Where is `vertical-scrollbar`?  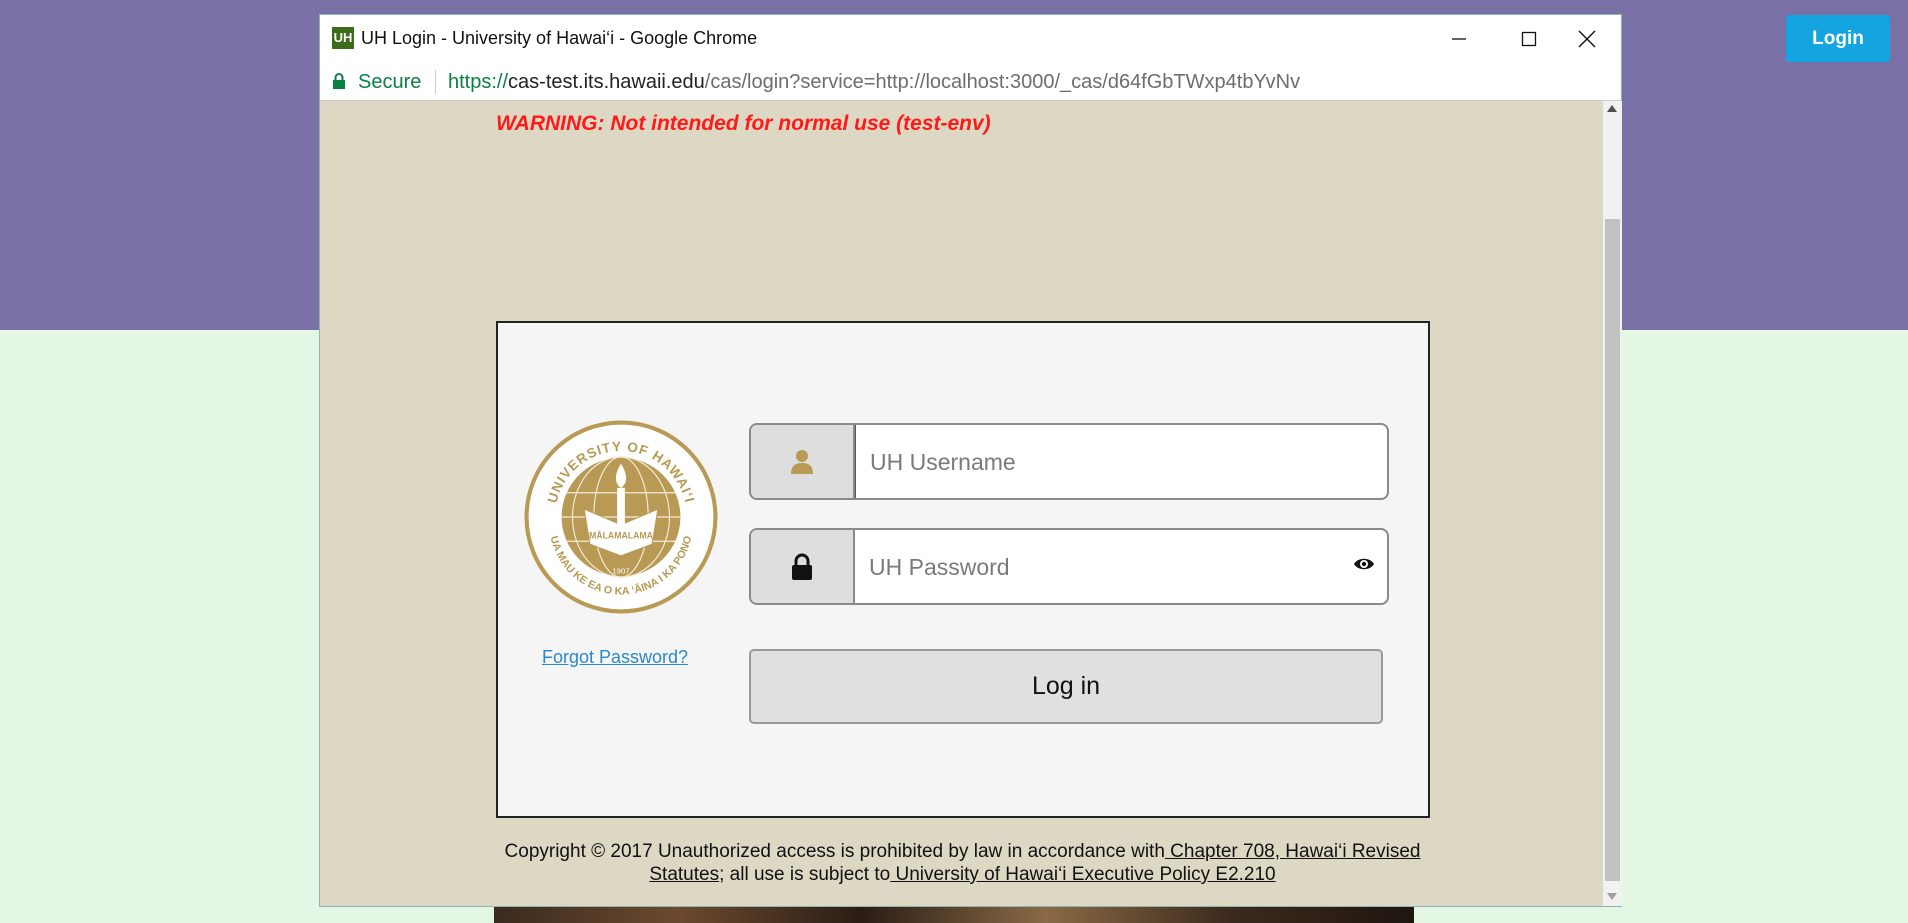 vertical-scrollbar is located at coordinates (1612, 503).